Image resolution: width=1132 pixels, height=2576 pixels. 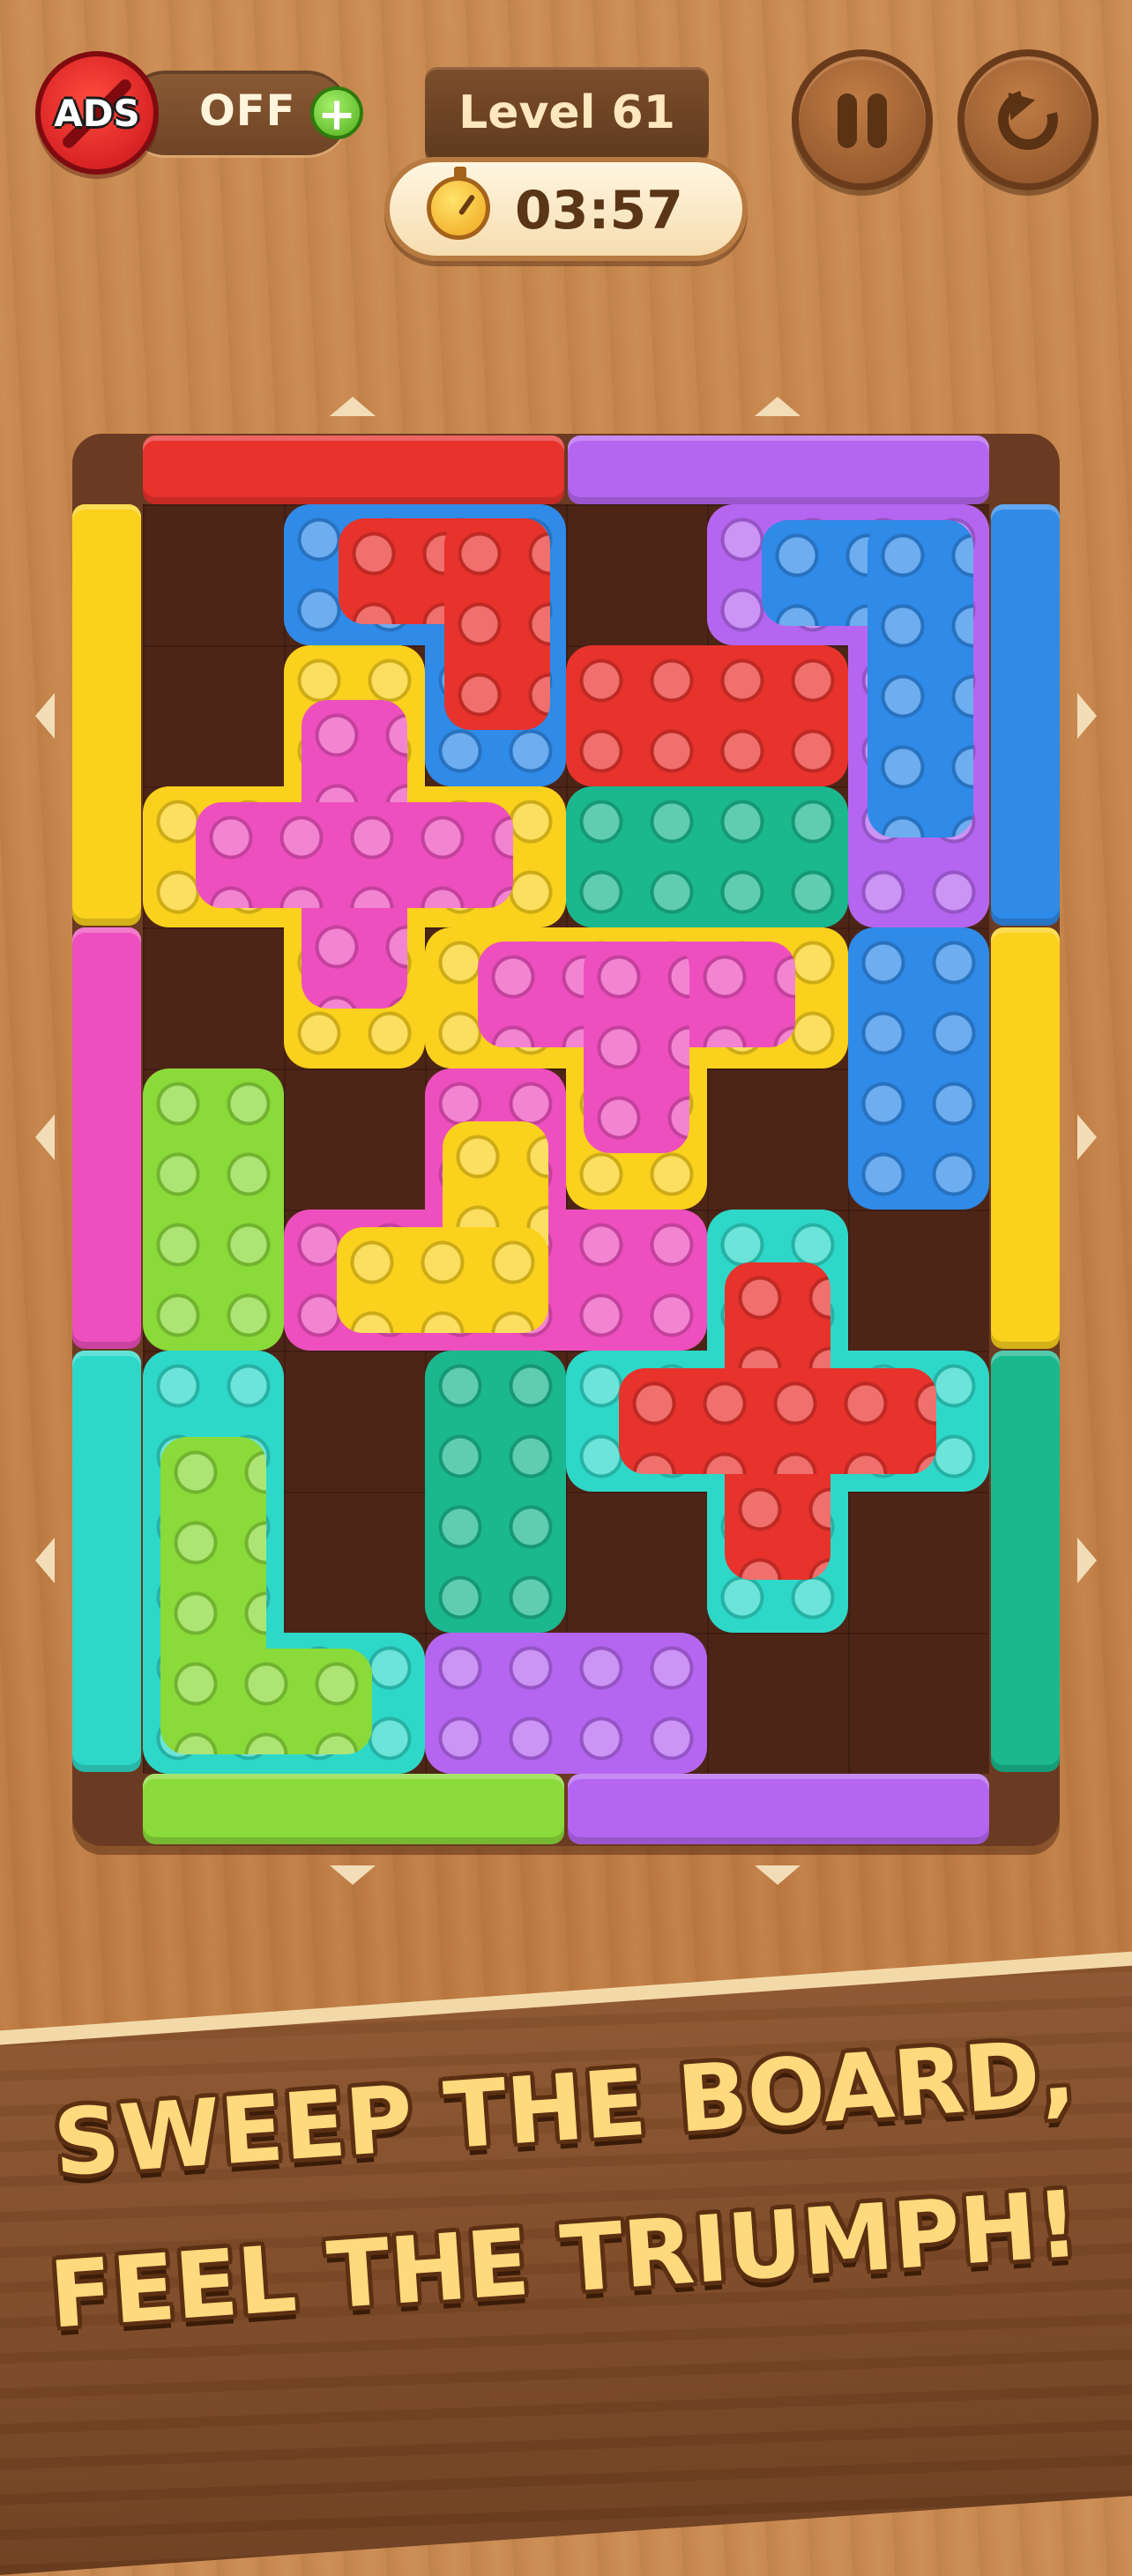 I want to click on exit-bar-left-magenta, so click(x=106, y=1138).